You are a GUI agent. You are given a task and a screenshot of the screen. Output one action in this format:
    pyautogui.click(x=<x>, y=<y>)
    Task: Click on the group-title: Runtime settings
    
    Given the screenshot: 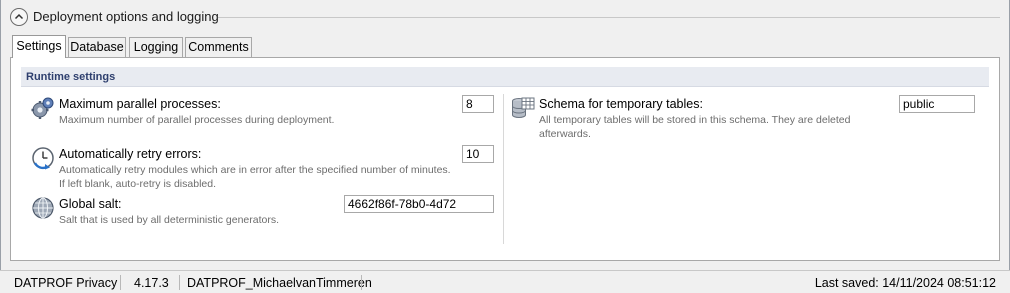 What is the action you would take?
    pyautogui.click(x=71, y=77)
    